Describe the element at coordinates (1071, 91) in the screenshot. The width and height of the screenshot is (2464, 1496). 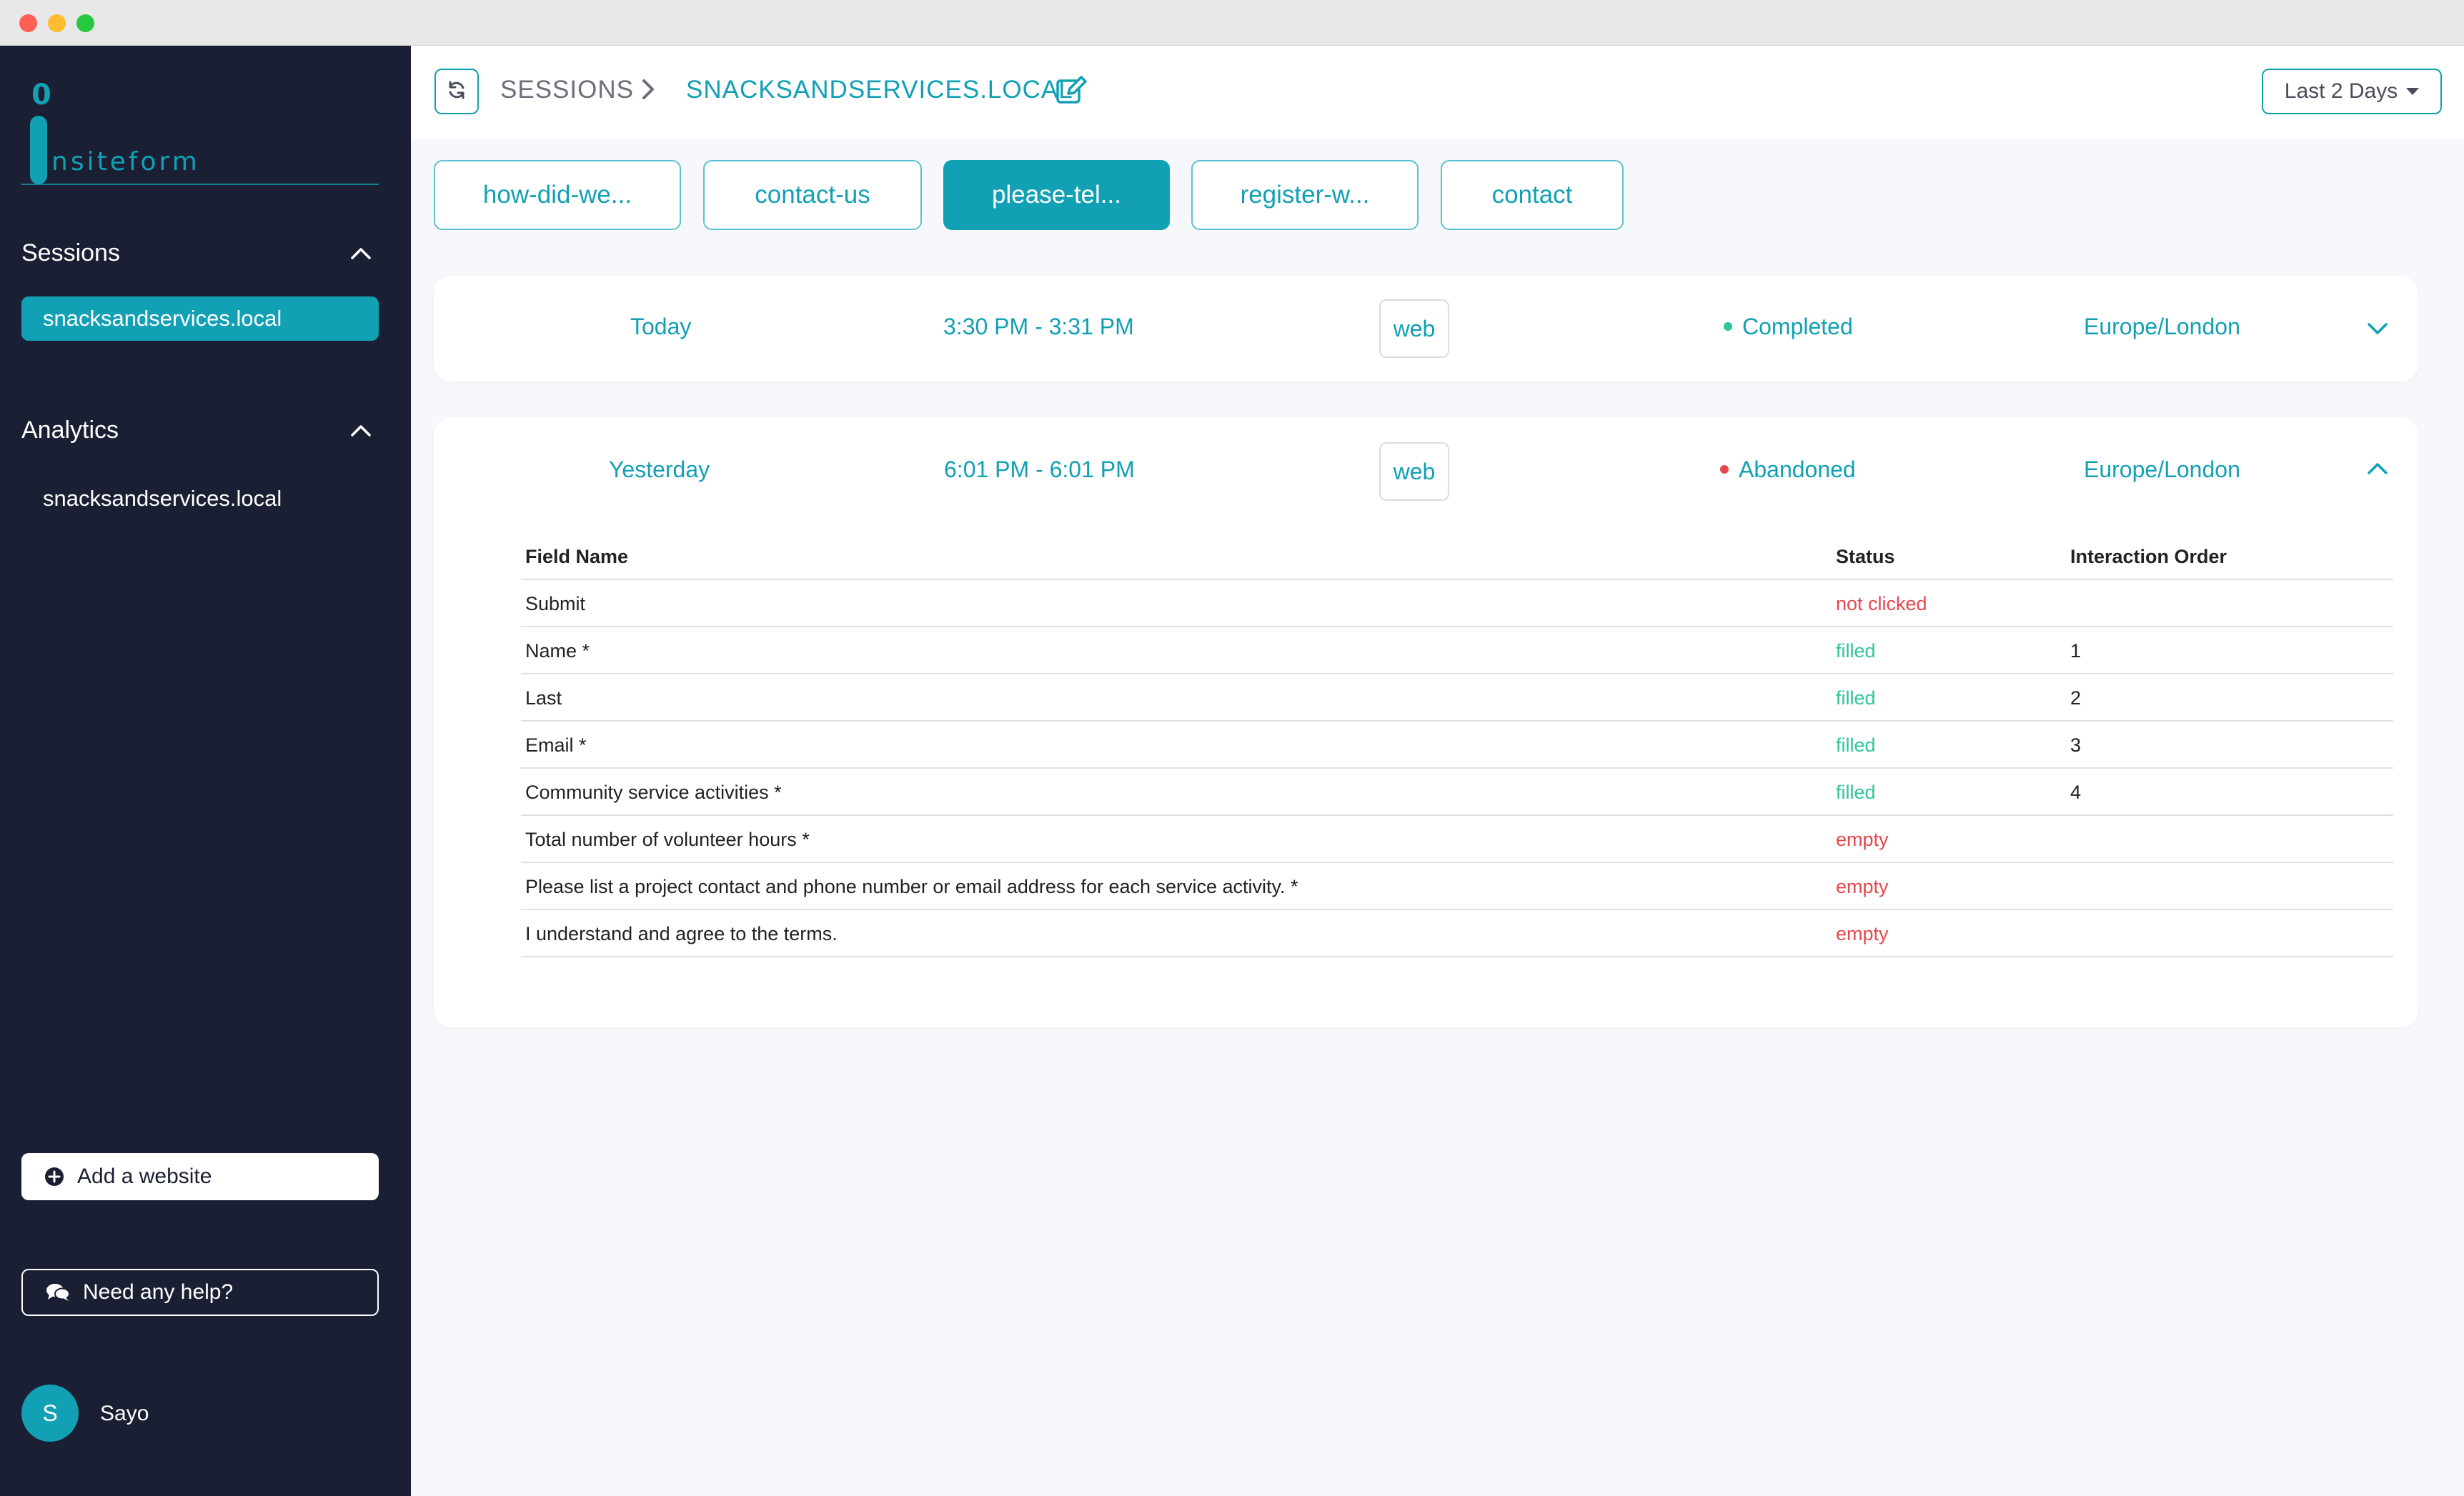
I see `edit-icon` at that location.